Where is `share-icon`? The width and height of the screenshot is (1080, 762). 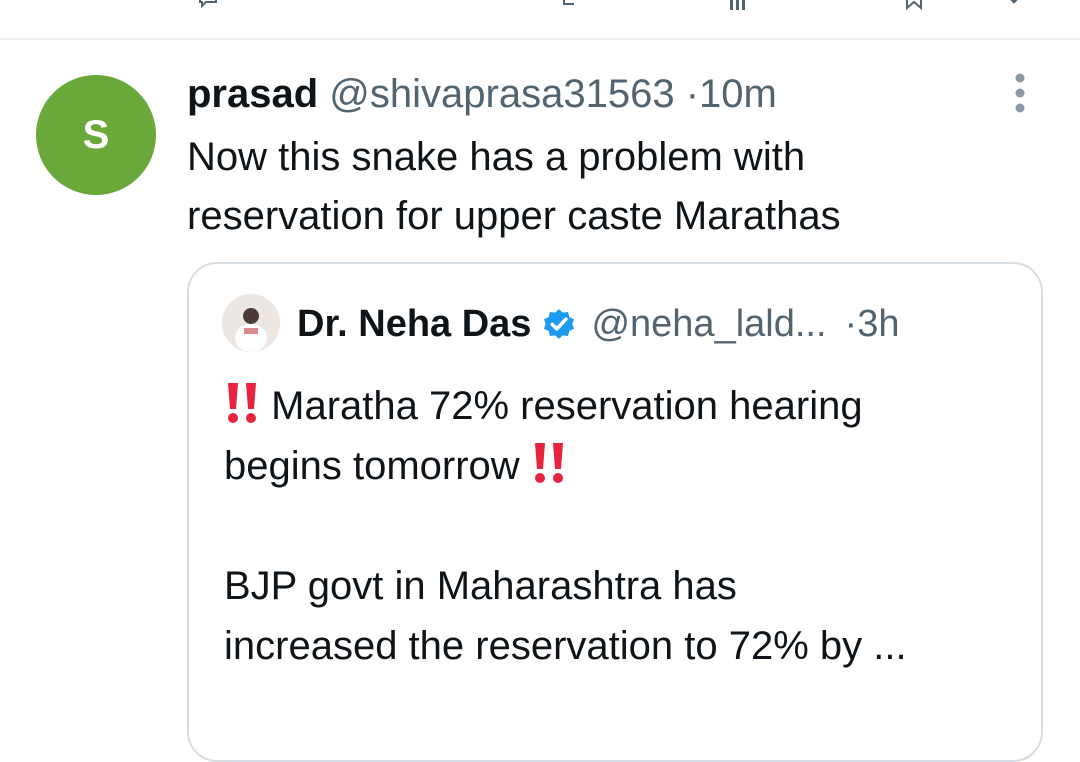 share-icon is located at coordinates (1014, 5).